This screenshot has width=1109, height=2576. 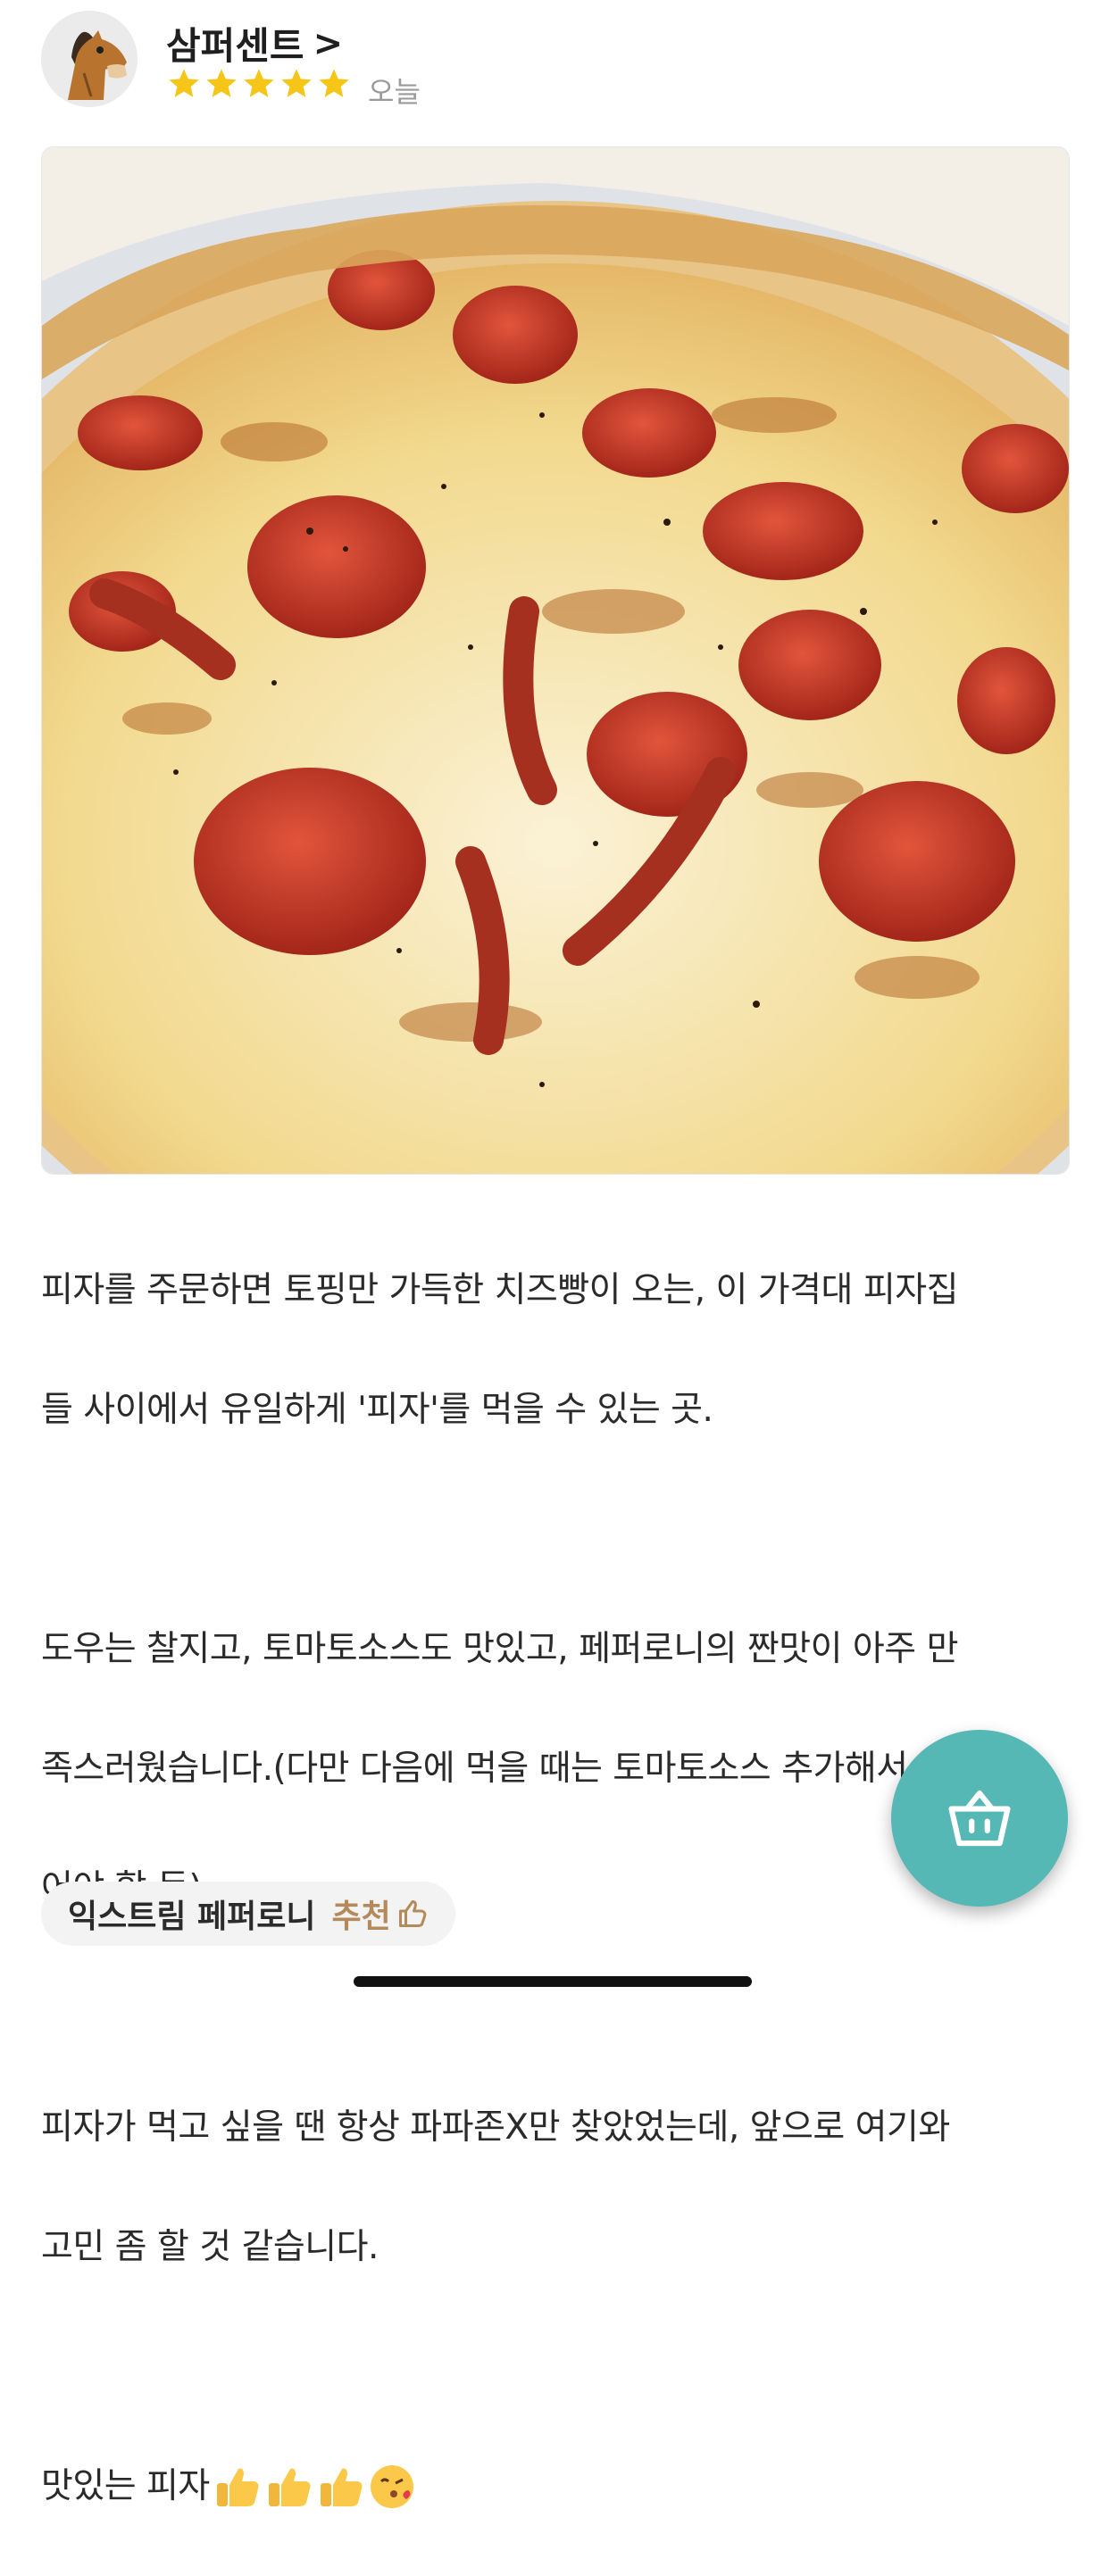 I want to click on shopping-basket-icon, so click(x=979, y=1818).